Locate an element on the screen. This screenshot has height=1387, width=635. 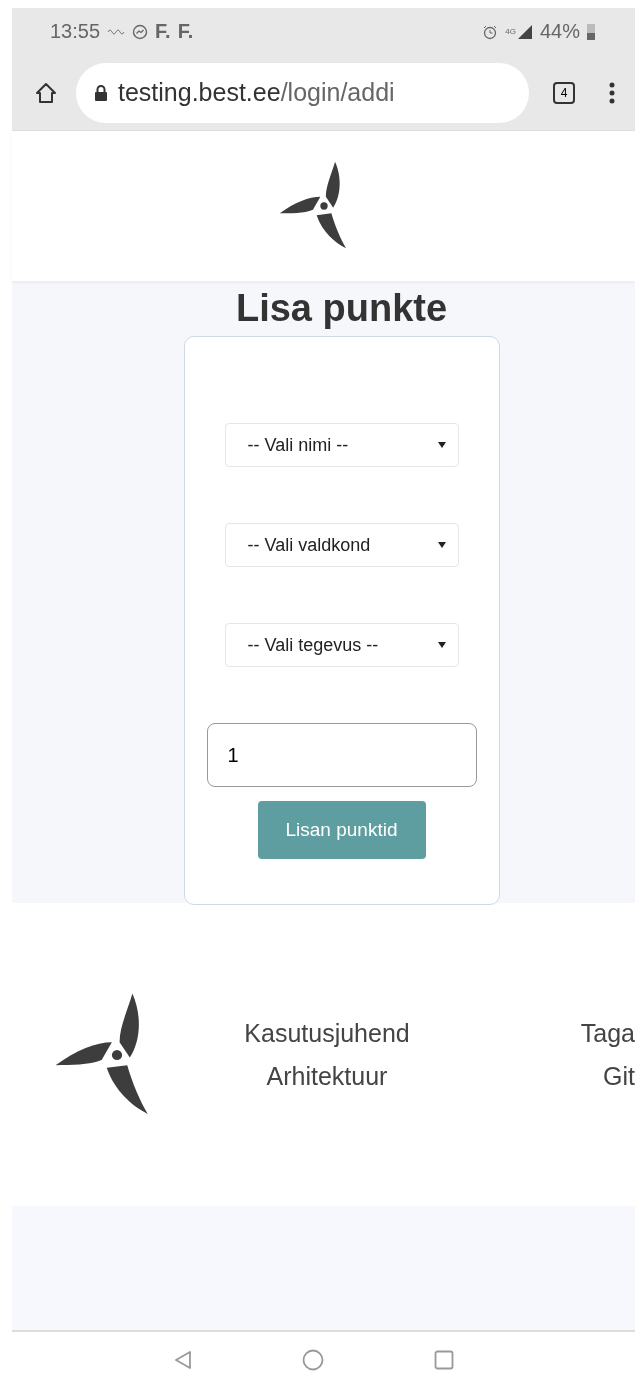
footer-link: Kasutusjuhend is located at coordinates (327, 1033).